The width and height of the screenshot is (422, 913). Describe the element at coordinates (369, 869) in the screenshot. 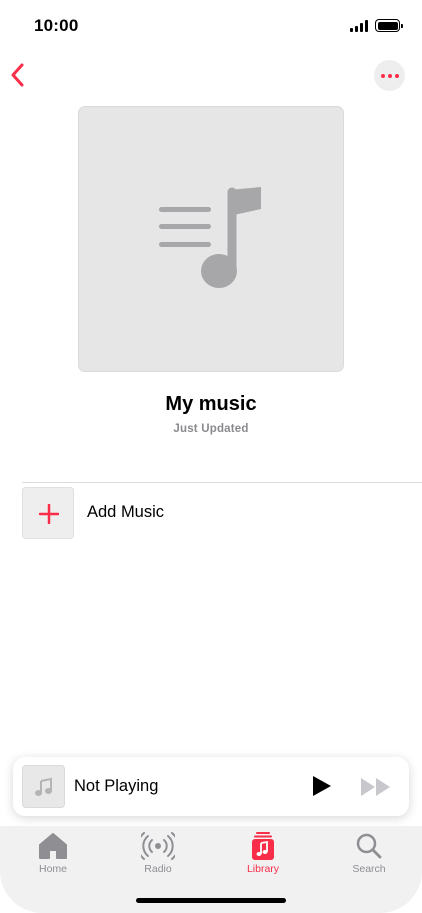

I see `tab-search-label: Search` at that location.